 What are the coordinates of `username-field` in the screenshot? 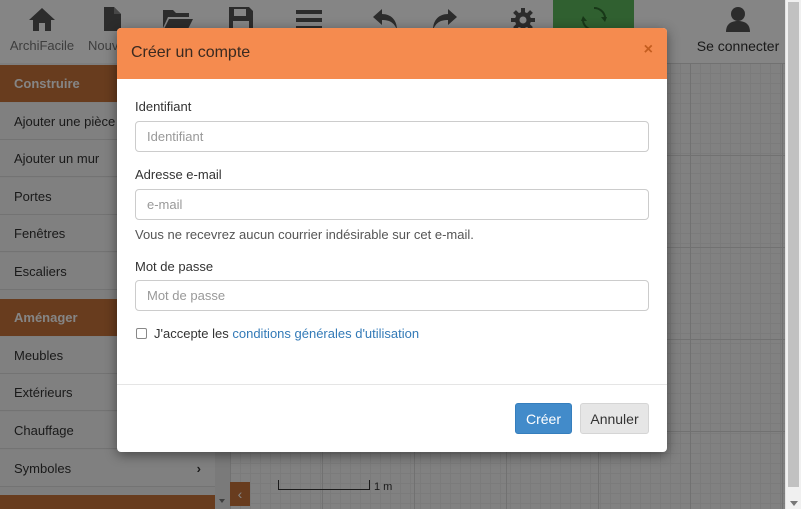 It's located at (392, 136).